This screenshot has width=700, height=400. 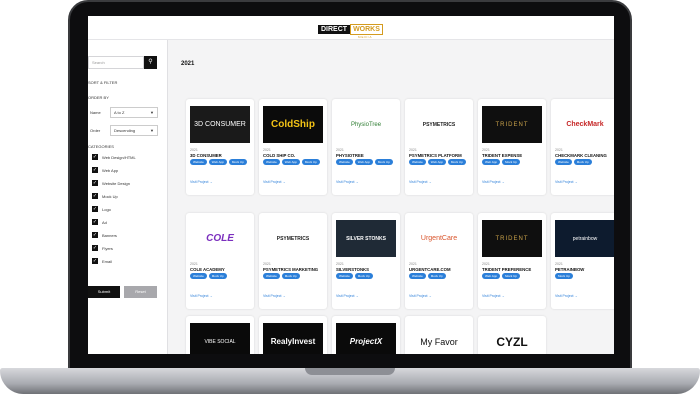 I want to click on checkbox-checked-icon: ✓, so click(x=95, y=196).